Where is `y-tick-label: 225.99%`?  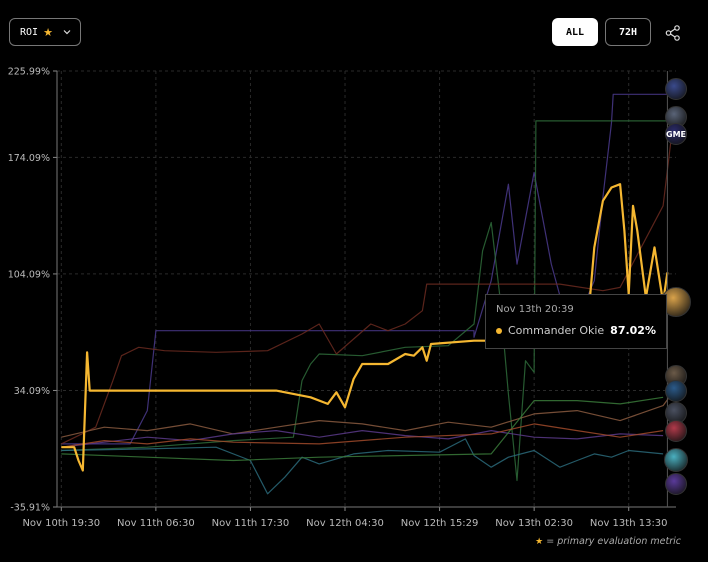
y-tick-label: 225.99% is located at coordinates (29, 72).